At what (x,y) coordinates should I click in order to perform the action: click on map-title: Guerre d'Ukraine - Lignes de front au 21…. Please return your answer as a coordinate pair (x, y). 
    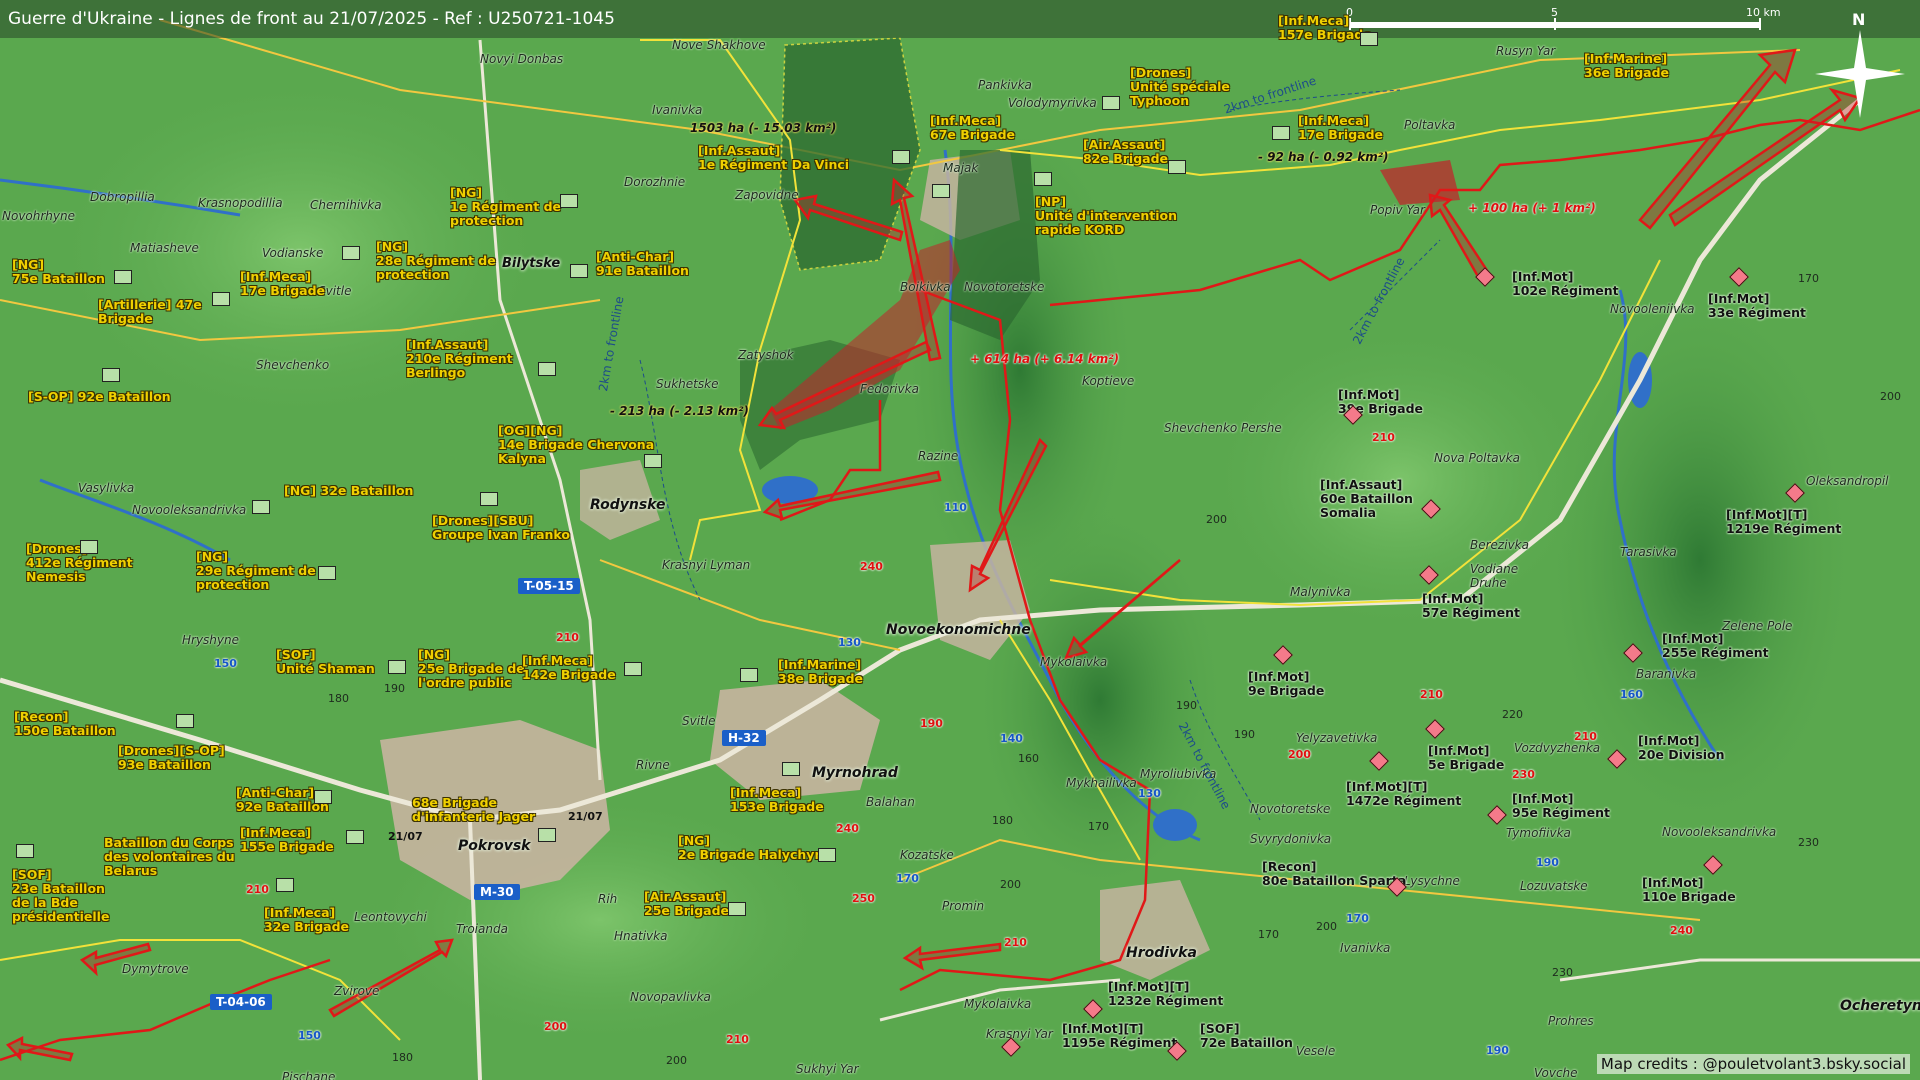
    Looking at the image, I should click on (311, 19).